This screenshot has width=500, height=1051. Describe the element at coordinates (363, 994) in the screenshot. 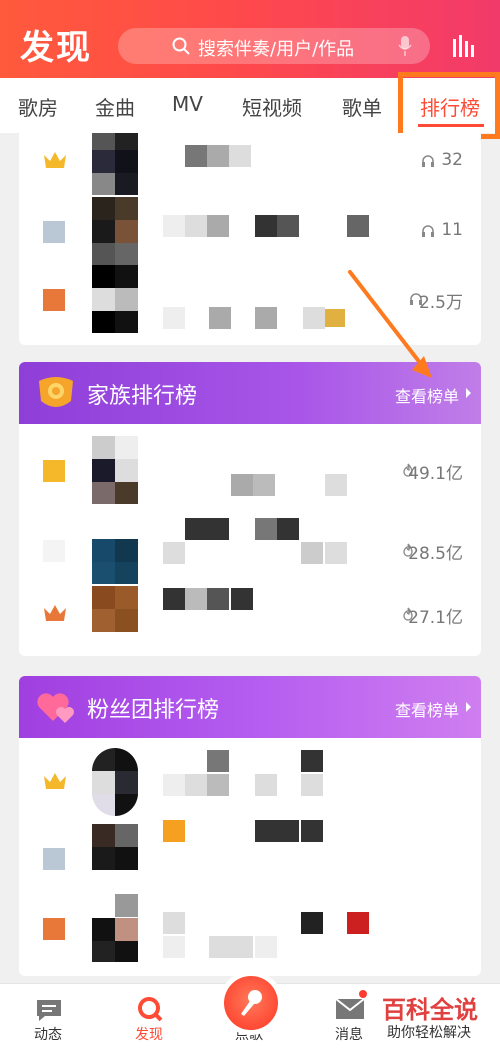

I see `notification-dot` at that location.